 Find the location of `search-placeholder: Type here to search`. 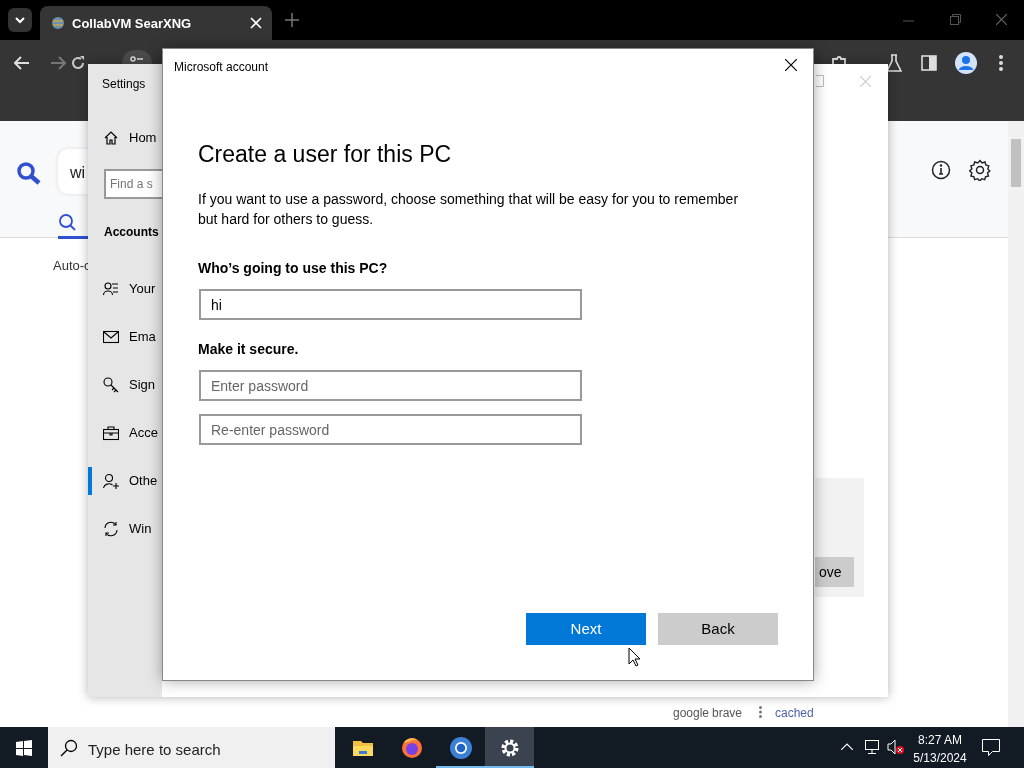

search-placeholder: Type here to search is located at coordinates (154, 750).